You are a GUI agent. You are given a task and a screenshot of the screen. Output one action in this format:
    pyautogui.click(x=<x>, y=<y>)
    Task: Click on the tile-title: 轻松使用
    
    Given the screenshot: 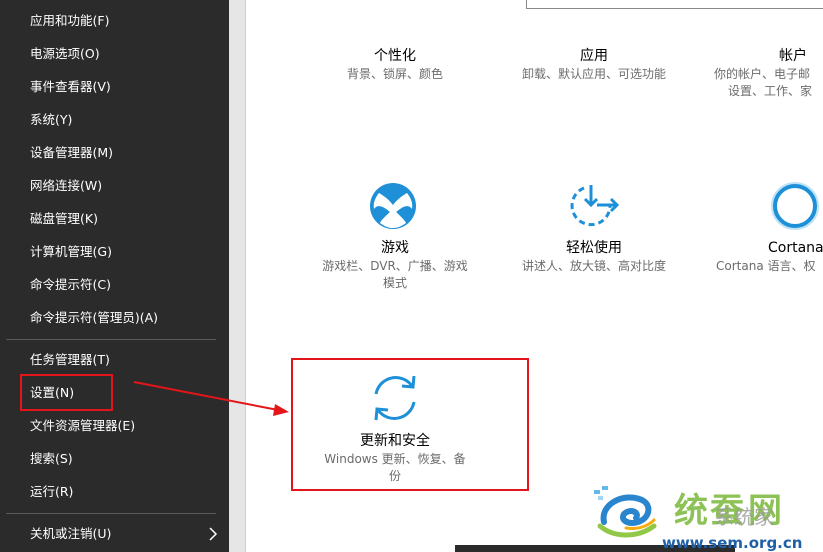 What is the action you would take?
    pyautogui.click(x=594, y=248)
    